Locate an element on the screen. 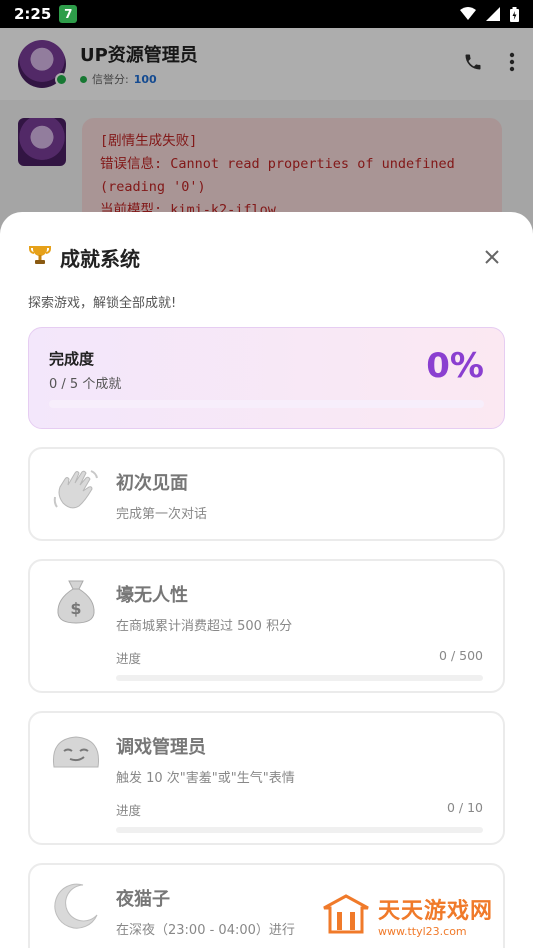  moon-icon is located at coordinates (76, 913).